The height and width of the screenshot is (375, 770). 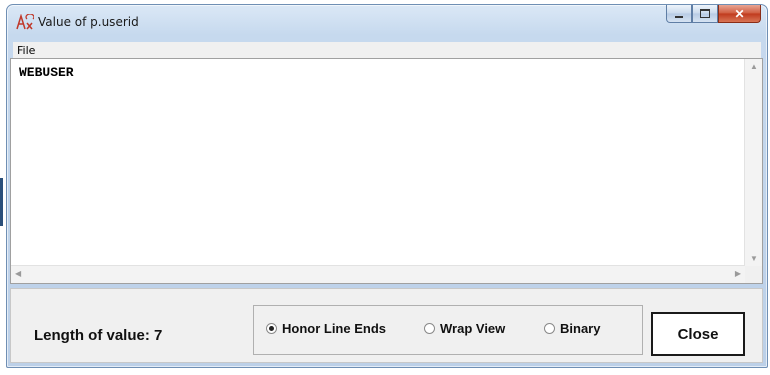 I want to click on scroll-left-icon: ◀, so click(x=18, y=273).